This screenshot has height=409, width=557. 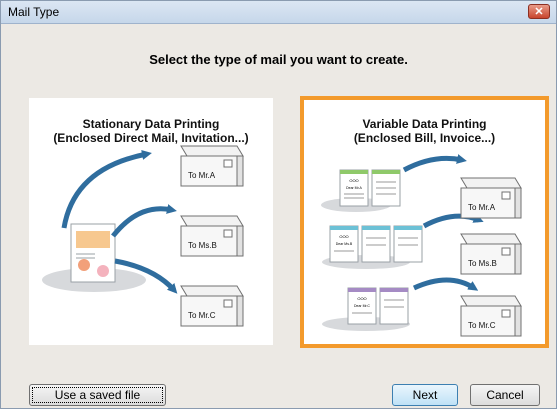 I want to click on document-icon, so click(x=93, y=253).